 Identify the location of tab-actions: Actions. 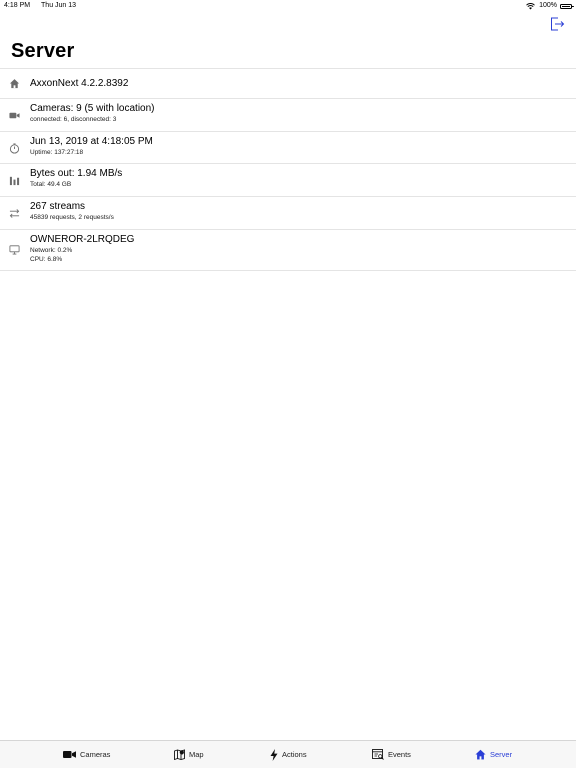
(288, 754).